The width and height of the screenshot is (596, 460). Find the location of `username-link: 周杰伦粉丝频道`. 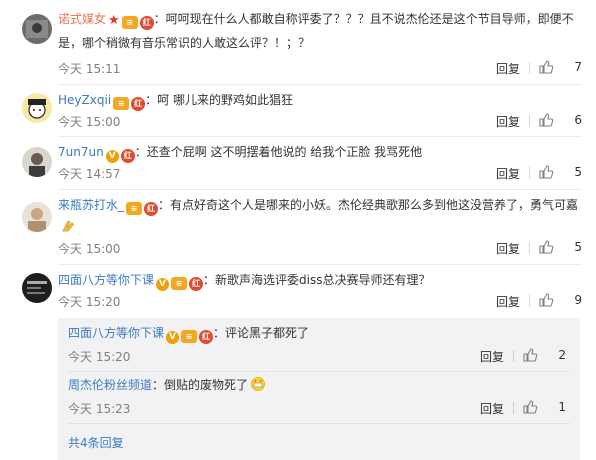

username-link: 周杰伦粉丝频道 is located at coordinates (110, 385).